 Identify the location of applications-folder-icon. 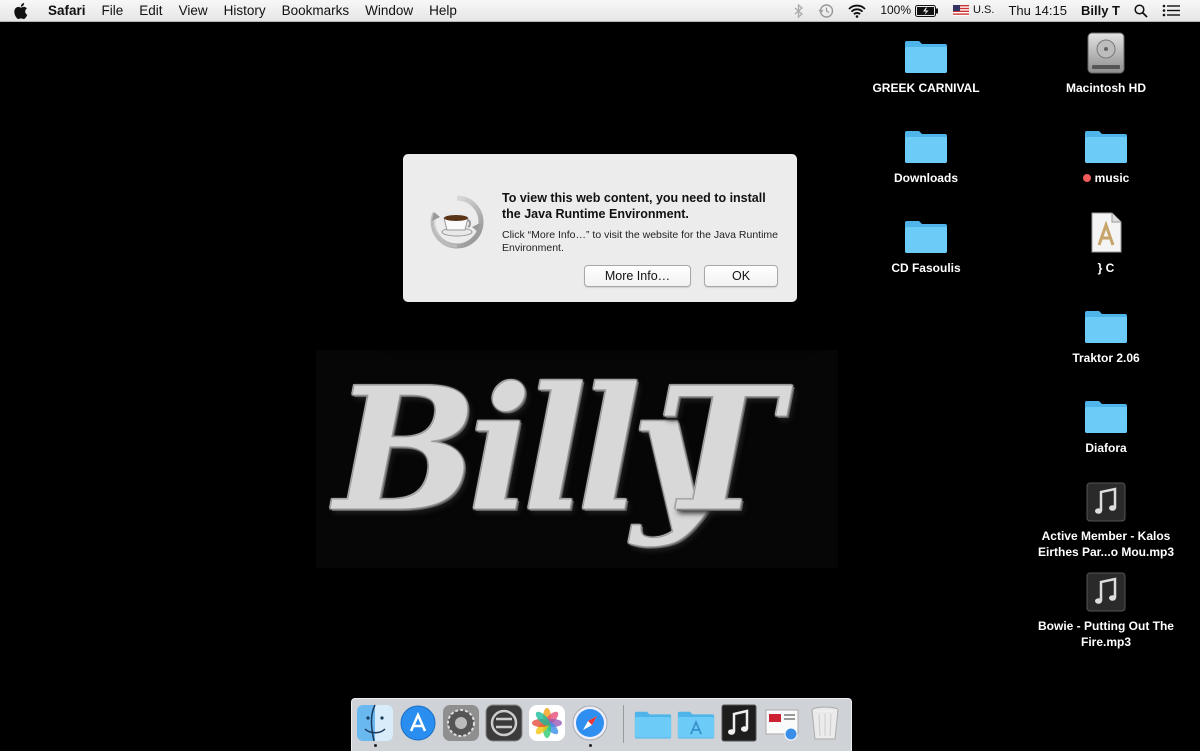
(696, 723).